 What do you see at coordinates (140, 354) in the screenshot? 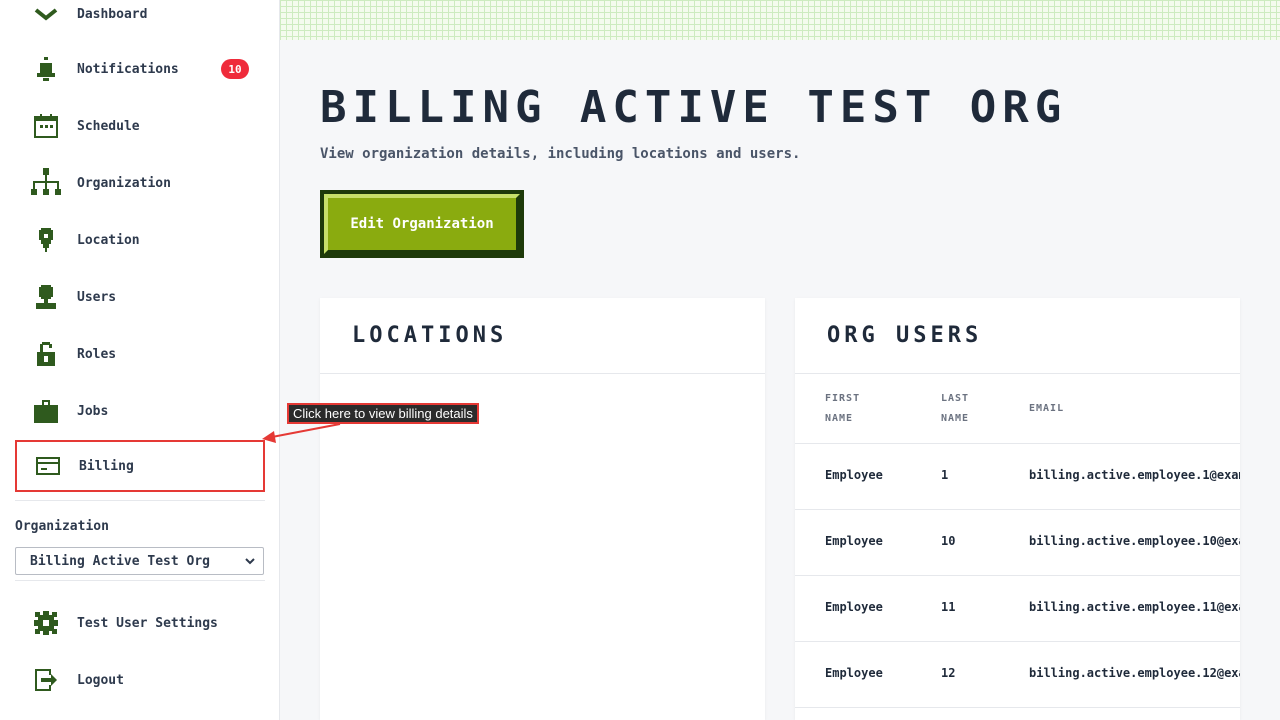
I see `sidebar-item-roles: Roles` at bounding box center [140, 354].